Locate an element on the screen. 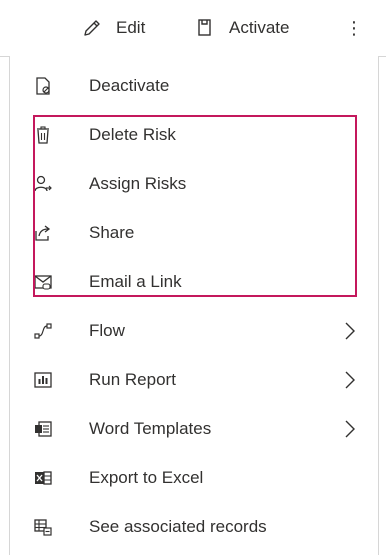 Image resolution: width=386 pixels, height=555 pixels. share-icon is located at coordinates (43, 233).